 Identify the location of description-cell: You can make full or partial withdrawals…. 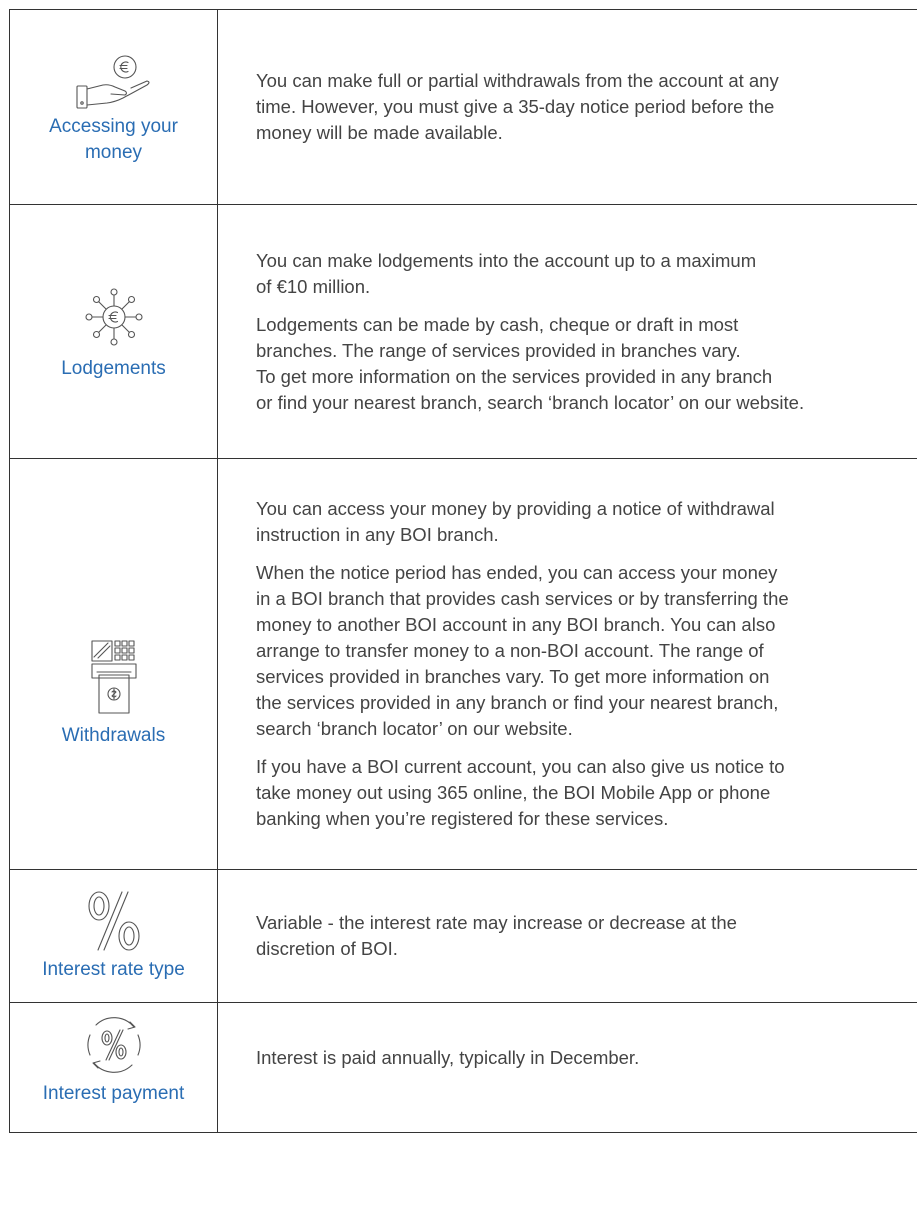
(567, 107).